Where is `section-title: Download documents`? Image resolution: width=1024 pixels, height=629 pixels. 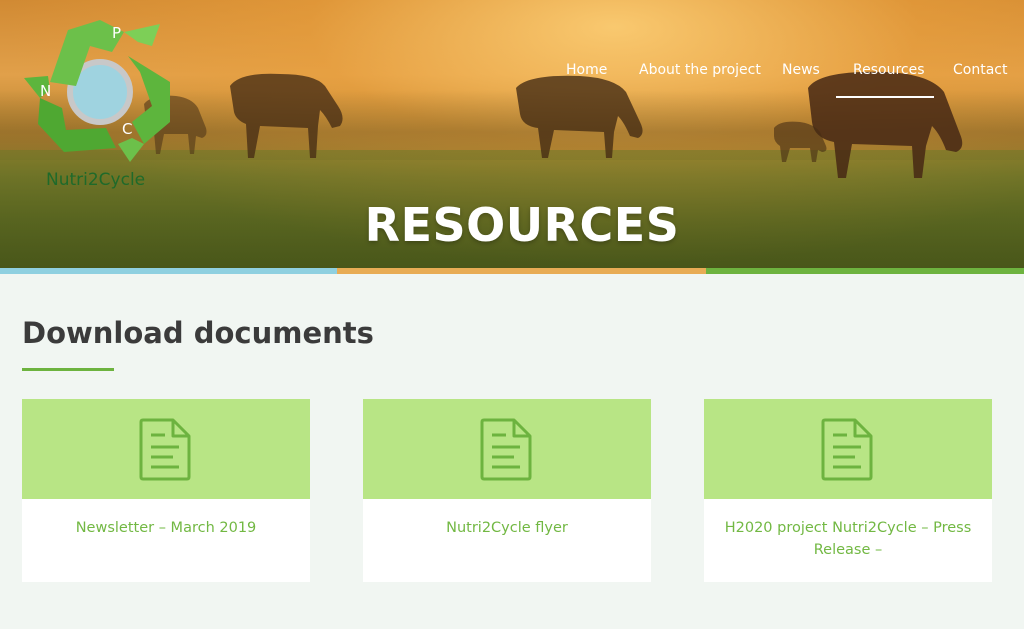 section-title: Download documents is located at coordinates (198, 333).